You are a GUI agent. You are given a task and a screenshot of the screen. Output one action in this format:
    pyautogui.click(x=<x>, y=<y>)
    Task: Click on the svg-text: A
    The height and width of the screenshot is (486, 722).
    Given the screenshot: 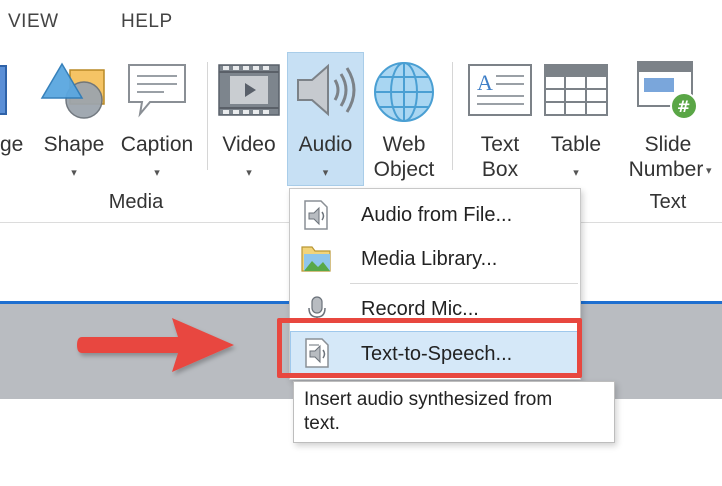 What is the action you would take?
    pyautogui.click(x=485, y=82)
    